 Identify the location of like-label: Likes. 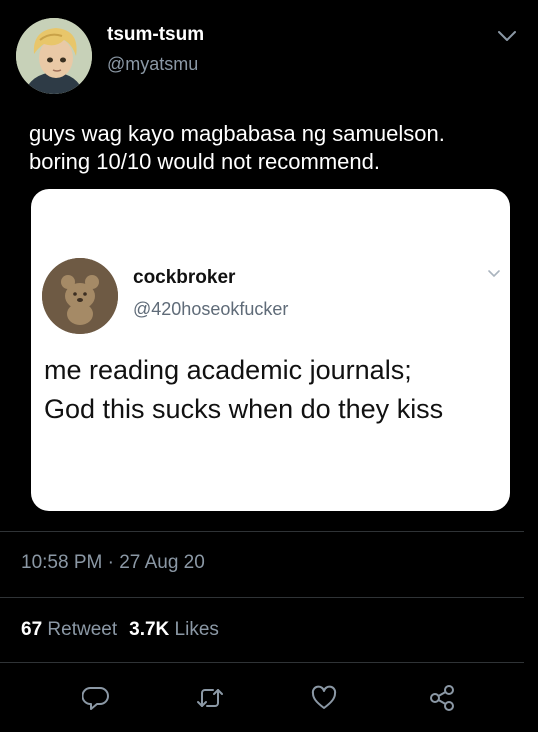
(196, 629).